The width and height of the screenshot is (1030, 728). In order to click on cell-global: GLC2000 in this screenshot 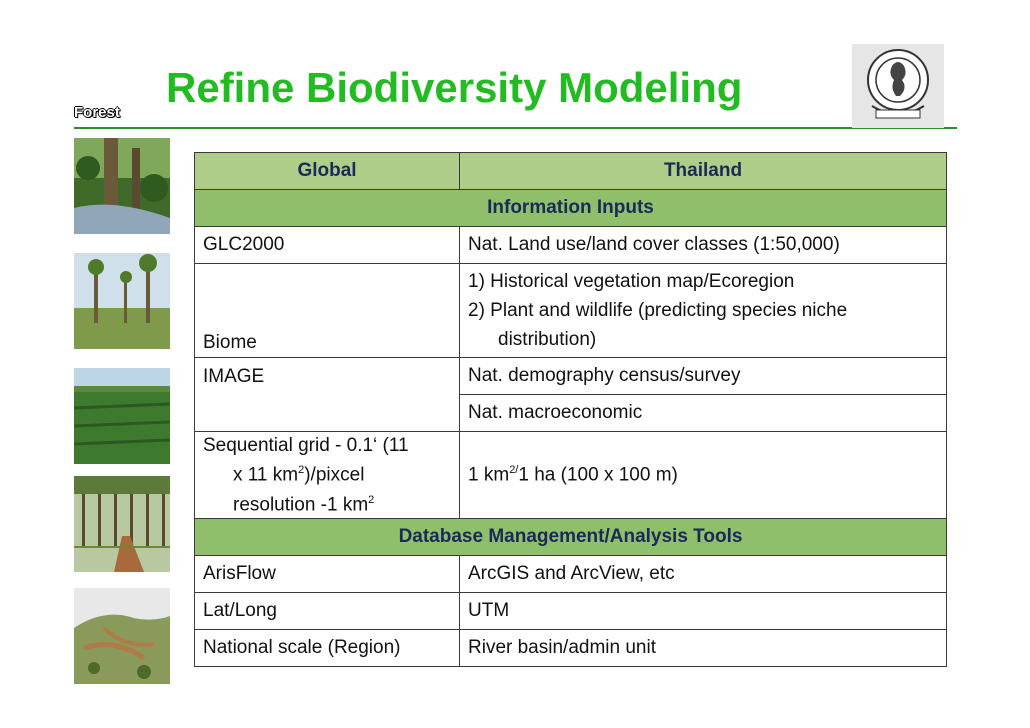, I will do `click(327, 245)`.